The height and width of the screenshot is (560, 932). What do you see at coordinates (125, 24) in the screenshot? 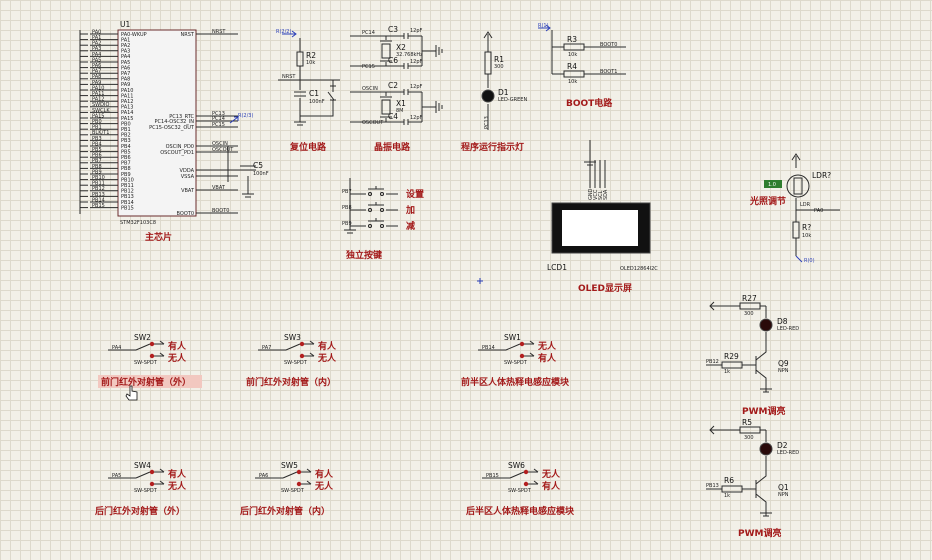
I see `mcu-ref: U1` at bounding box center [125, 24].